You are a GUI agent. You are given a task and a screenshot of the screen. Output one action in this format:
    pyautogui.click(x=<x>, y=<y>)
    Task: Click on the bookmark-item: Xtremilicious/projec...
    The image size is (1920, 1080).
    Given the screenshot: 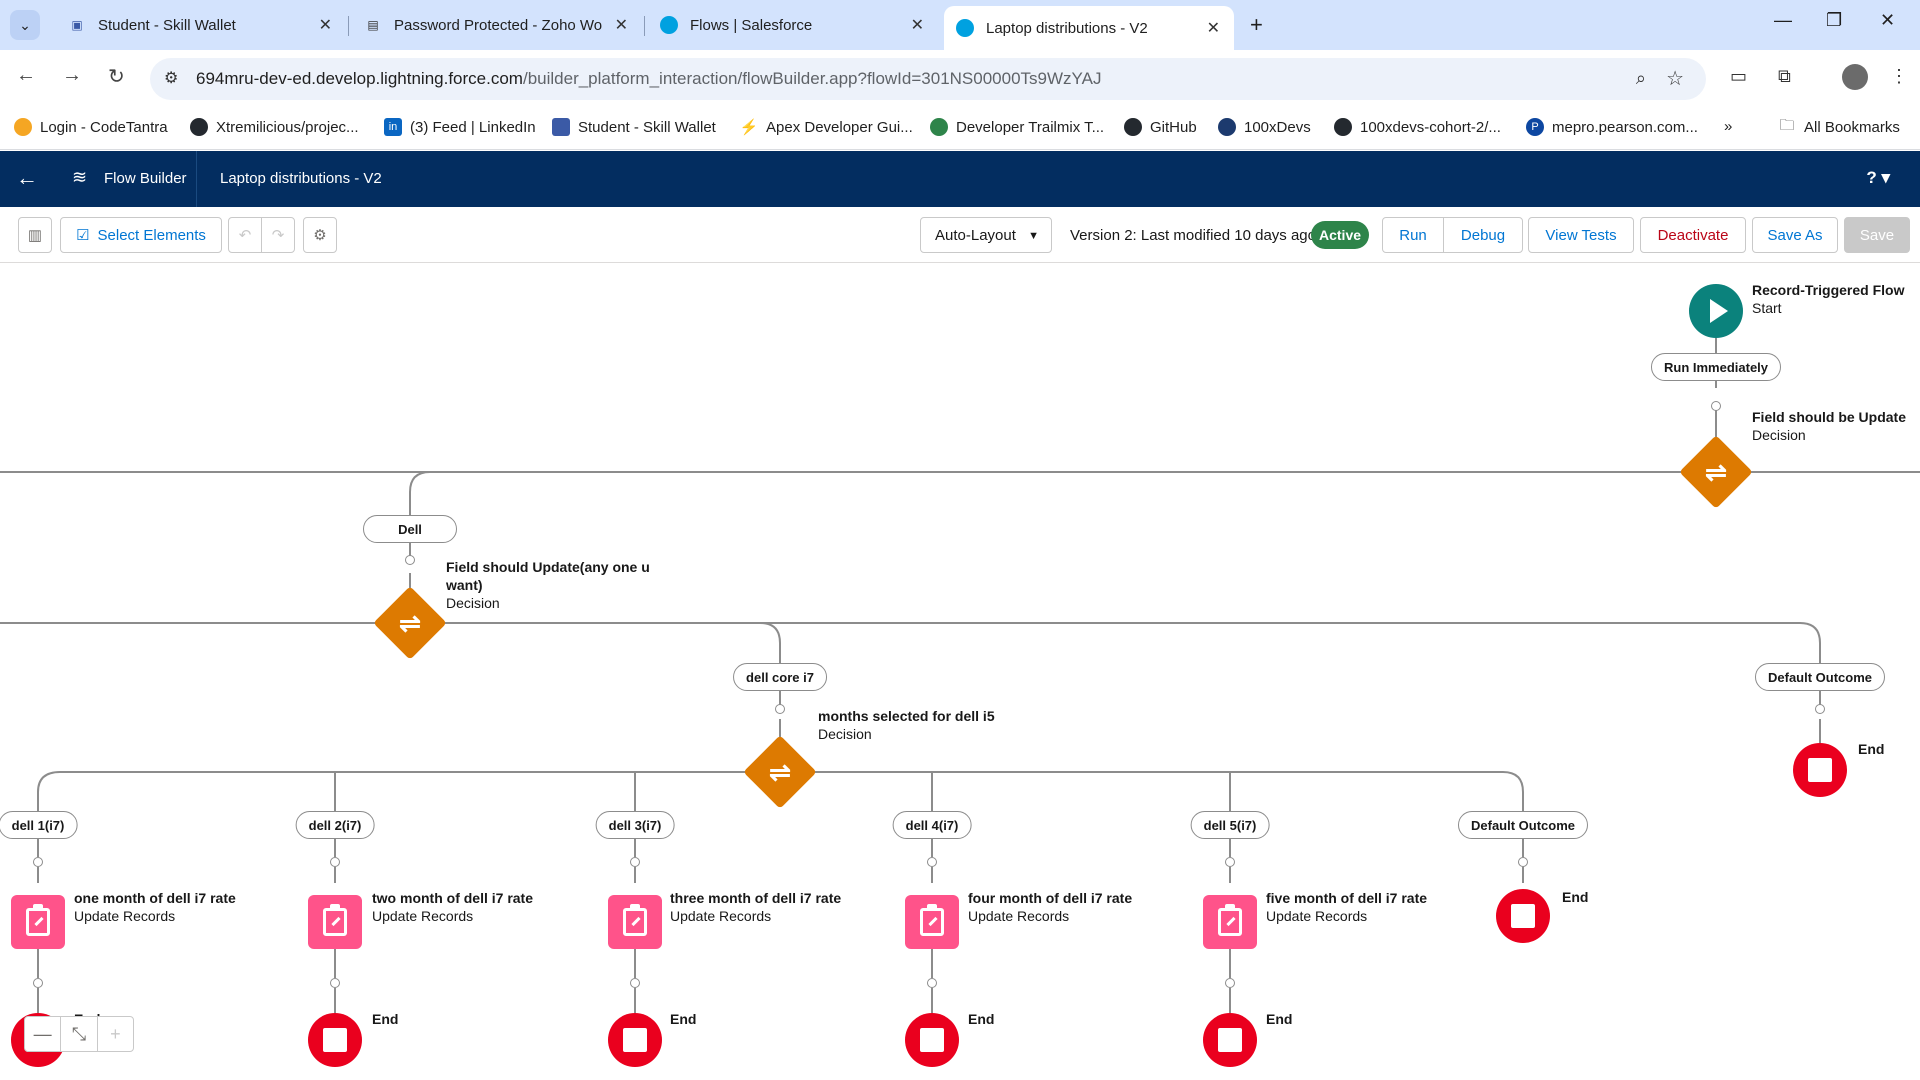 What is the action you would take?
    pyautogui.click(x=274, y=127)
    